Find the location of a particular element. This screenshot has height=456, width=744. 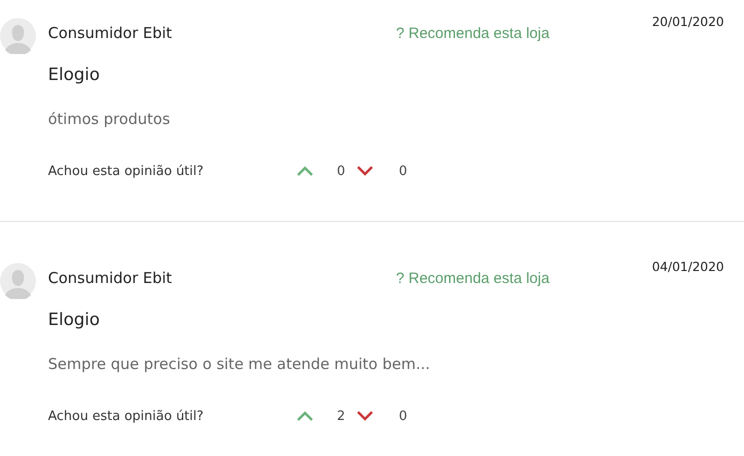

review-text: ótimos produtos is located at coordinates (110, 119).